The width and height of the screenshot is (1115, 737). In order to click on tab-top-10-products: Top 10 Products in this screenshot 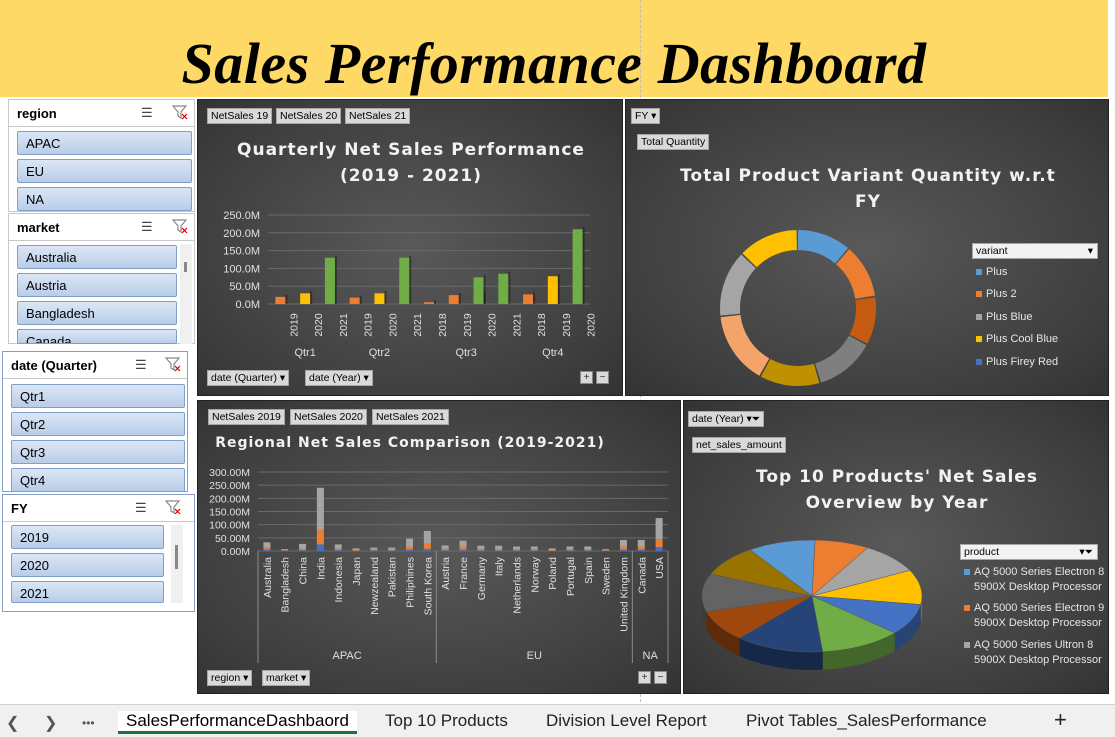, I will do `click(446, 721)`.